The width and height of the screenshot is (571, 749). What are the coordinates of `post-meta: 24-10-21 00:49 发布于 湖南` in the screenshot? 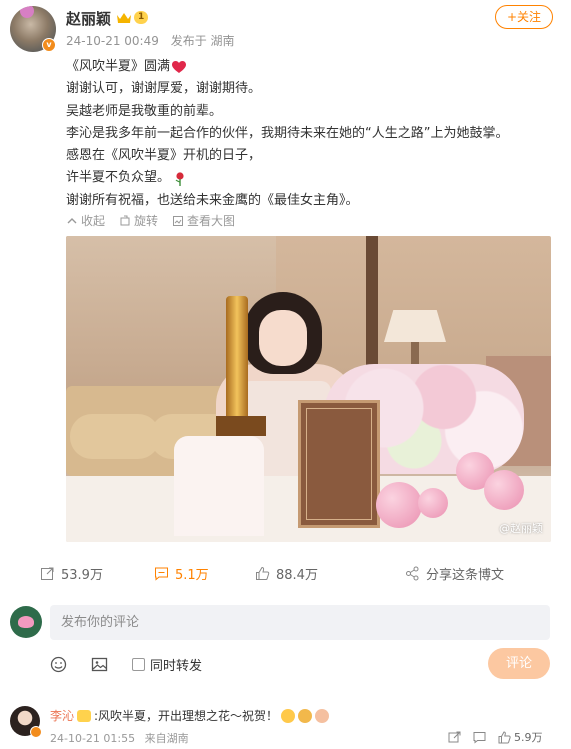 It's located at (150, 40).